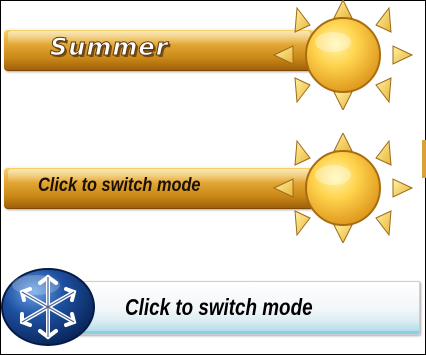 Image resolution: width=426 pixels, height=355 pixels. Describe the element at coordinates (50, 307) in the screenshot. I see `snowflake-icon` at that location.